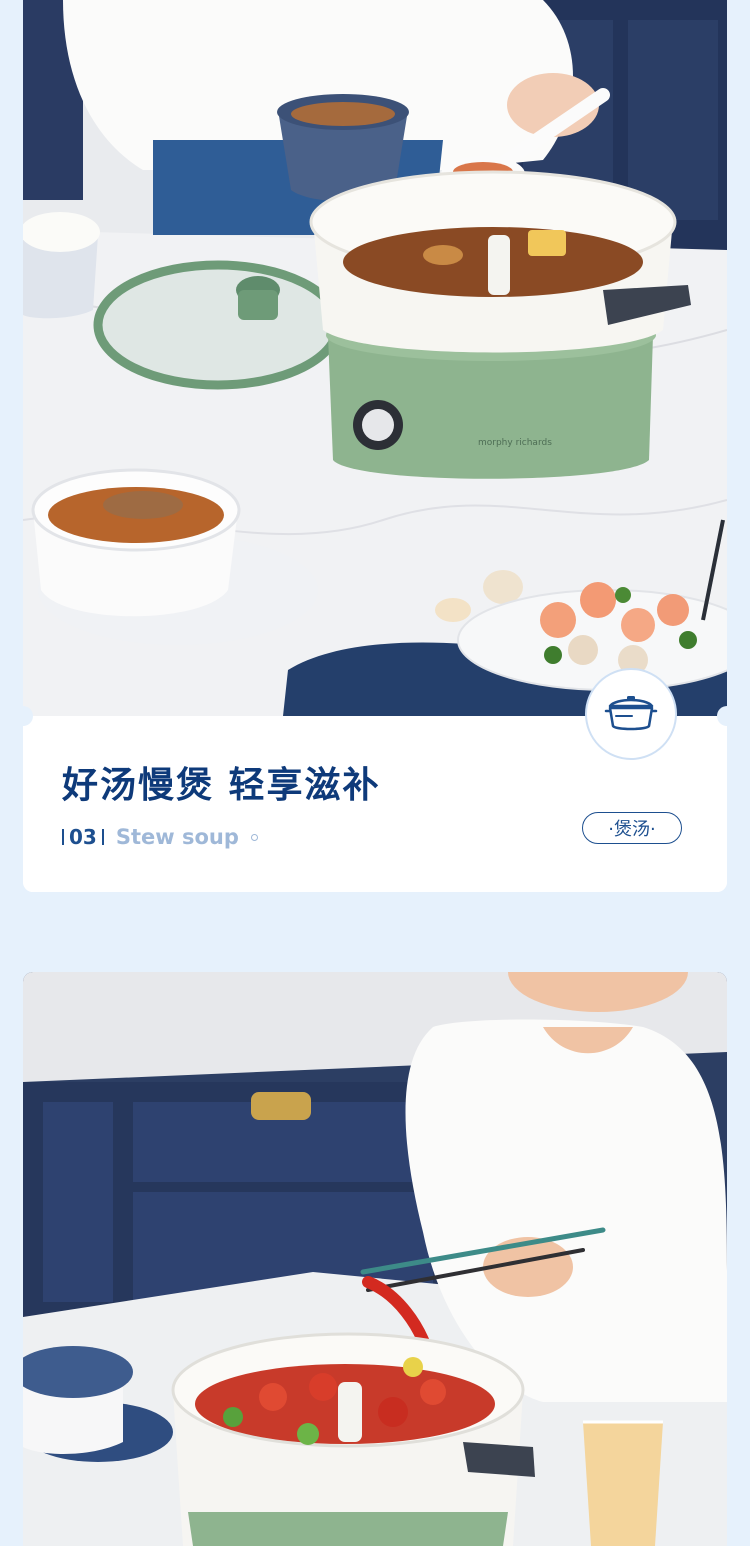 The height and width of the screenshot is (1546, 750). I want to click on section-headline: 好汤慢煲 轻享滋补, so click(221, 785).